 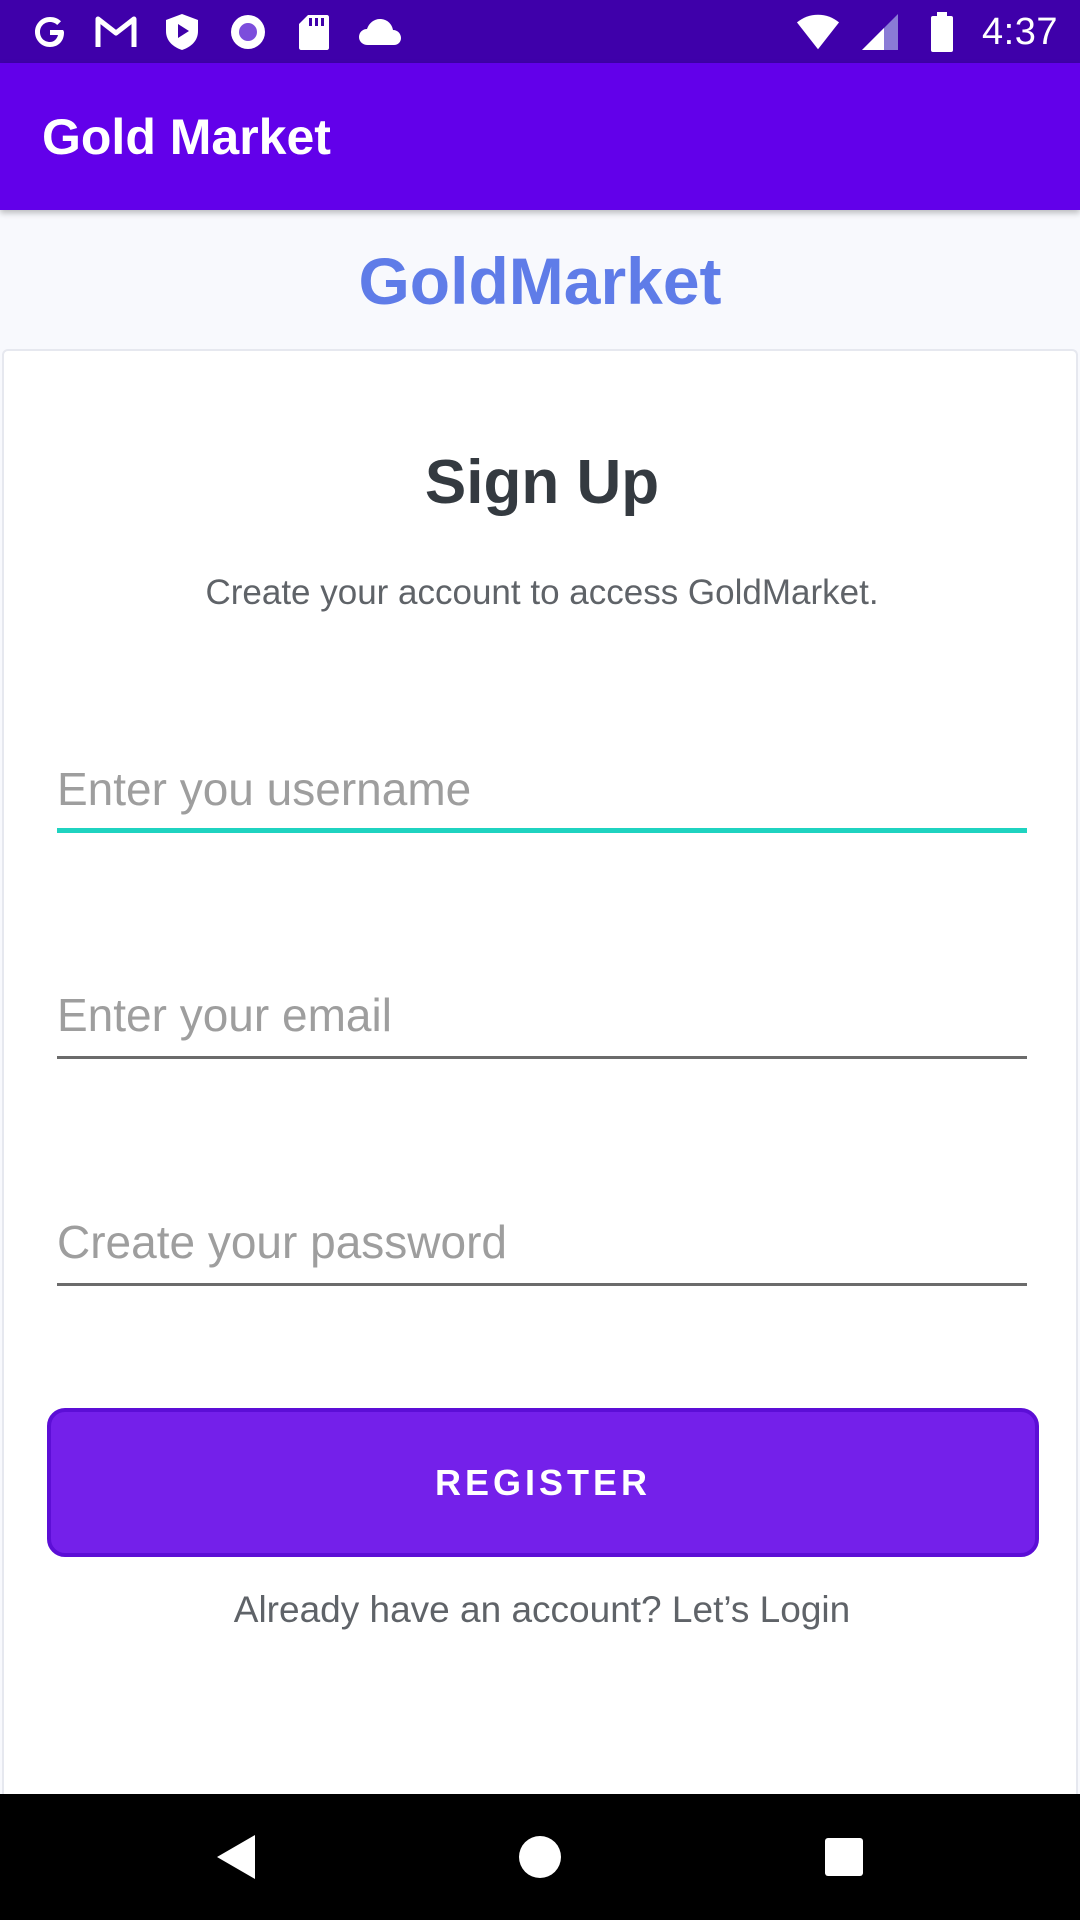 I want to click on home-icon, so click(x=540, y=1857).